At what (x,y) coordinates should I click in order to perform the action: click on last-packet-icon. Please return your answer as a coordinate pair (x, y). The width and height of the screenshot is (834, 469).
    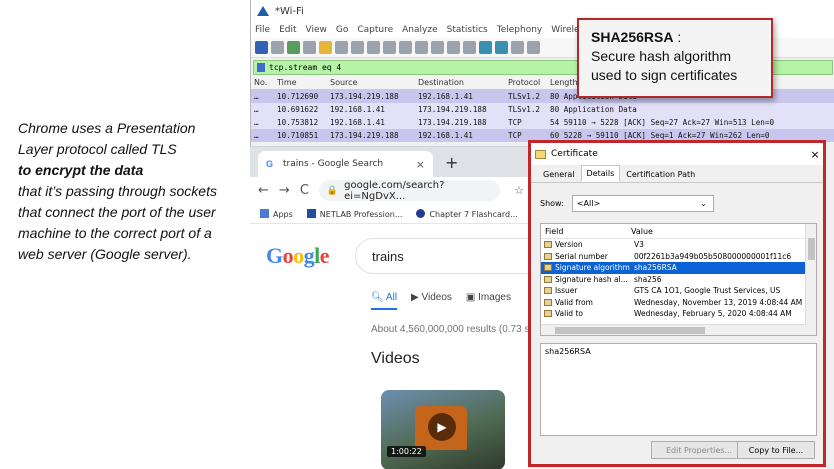
    Looking at the image, I should click on (469, 47).